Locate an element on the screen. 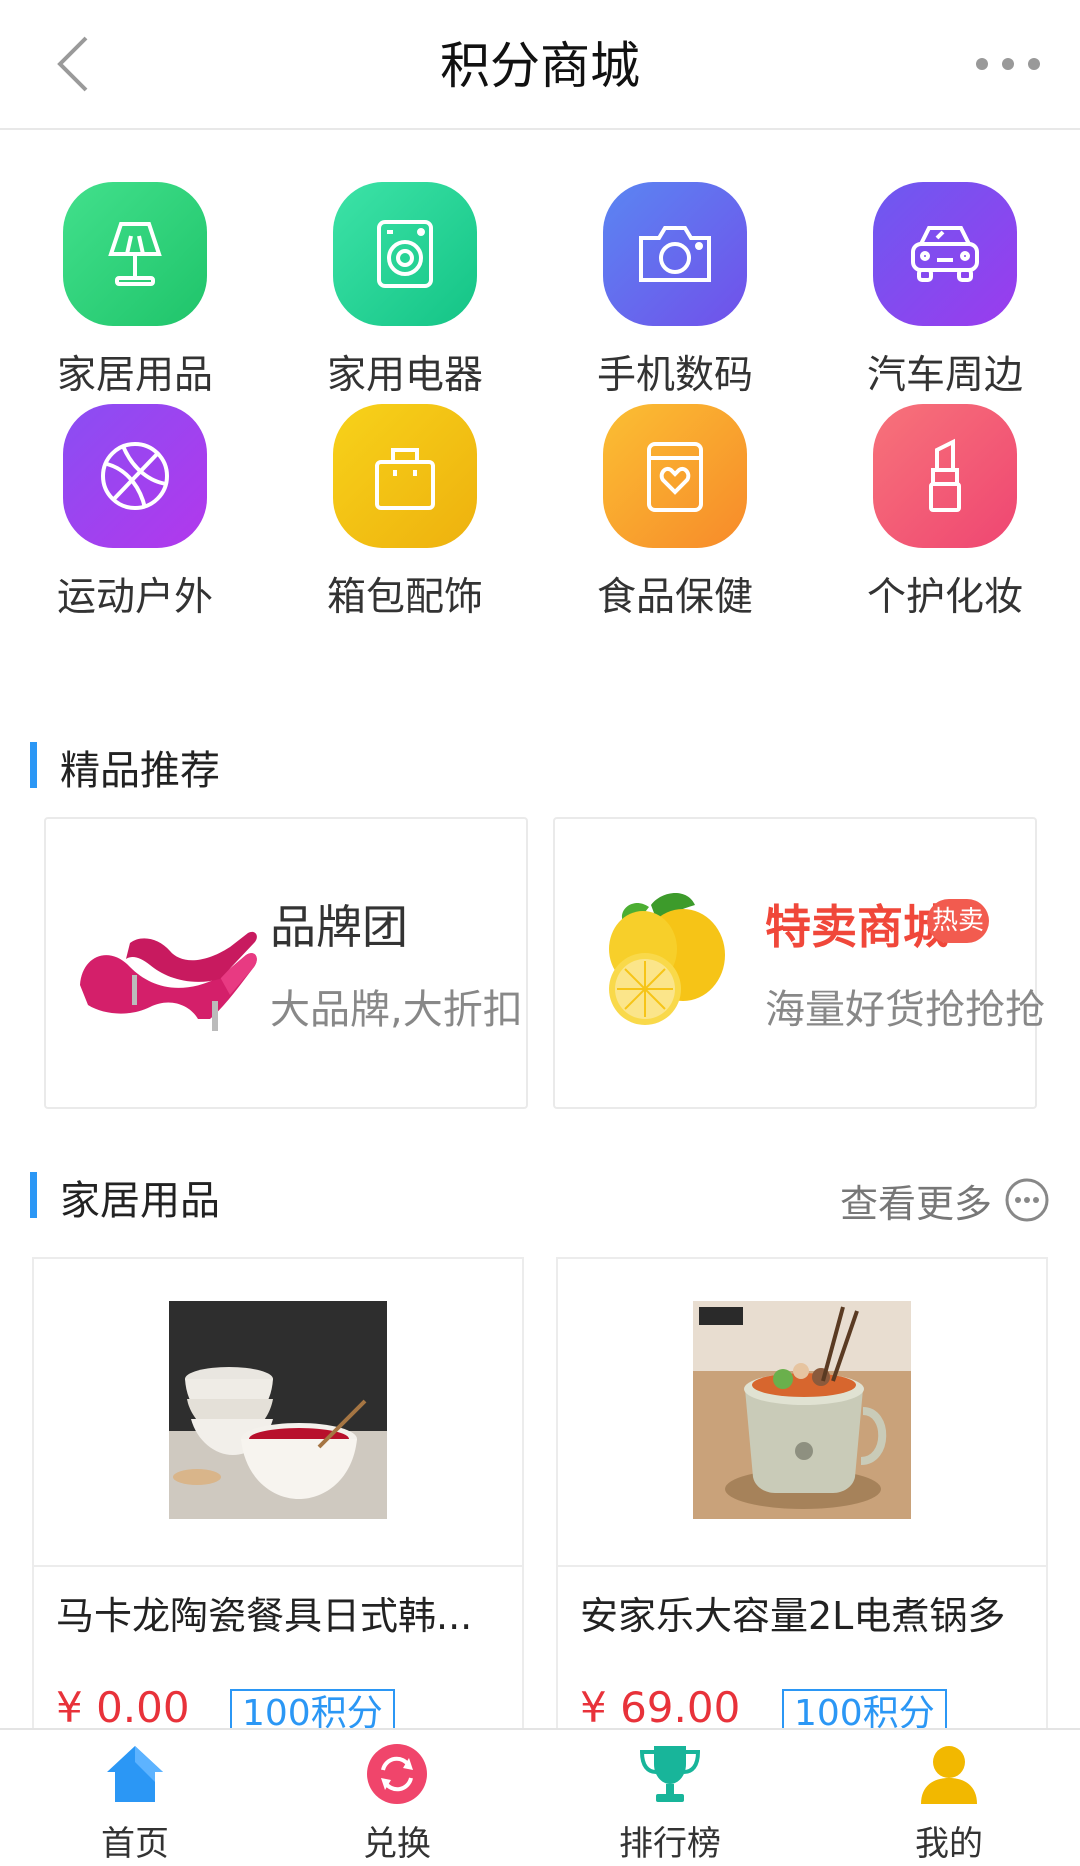 The width and height of the screenshot is (1080, 1866). category-label: 运动户外 is located at coordinates (134, 597).